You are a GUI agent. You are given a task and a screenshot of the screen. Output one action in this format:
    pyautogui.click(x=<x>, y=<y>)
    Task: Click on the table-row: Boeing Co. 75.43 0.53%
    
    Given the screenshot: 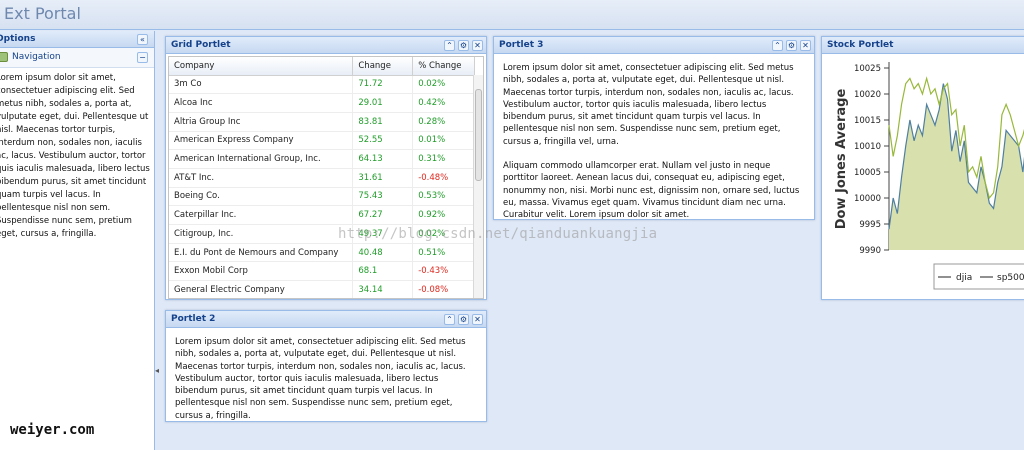 What is the action you would take?
    pyautogui.click(x=322, y=197)
    